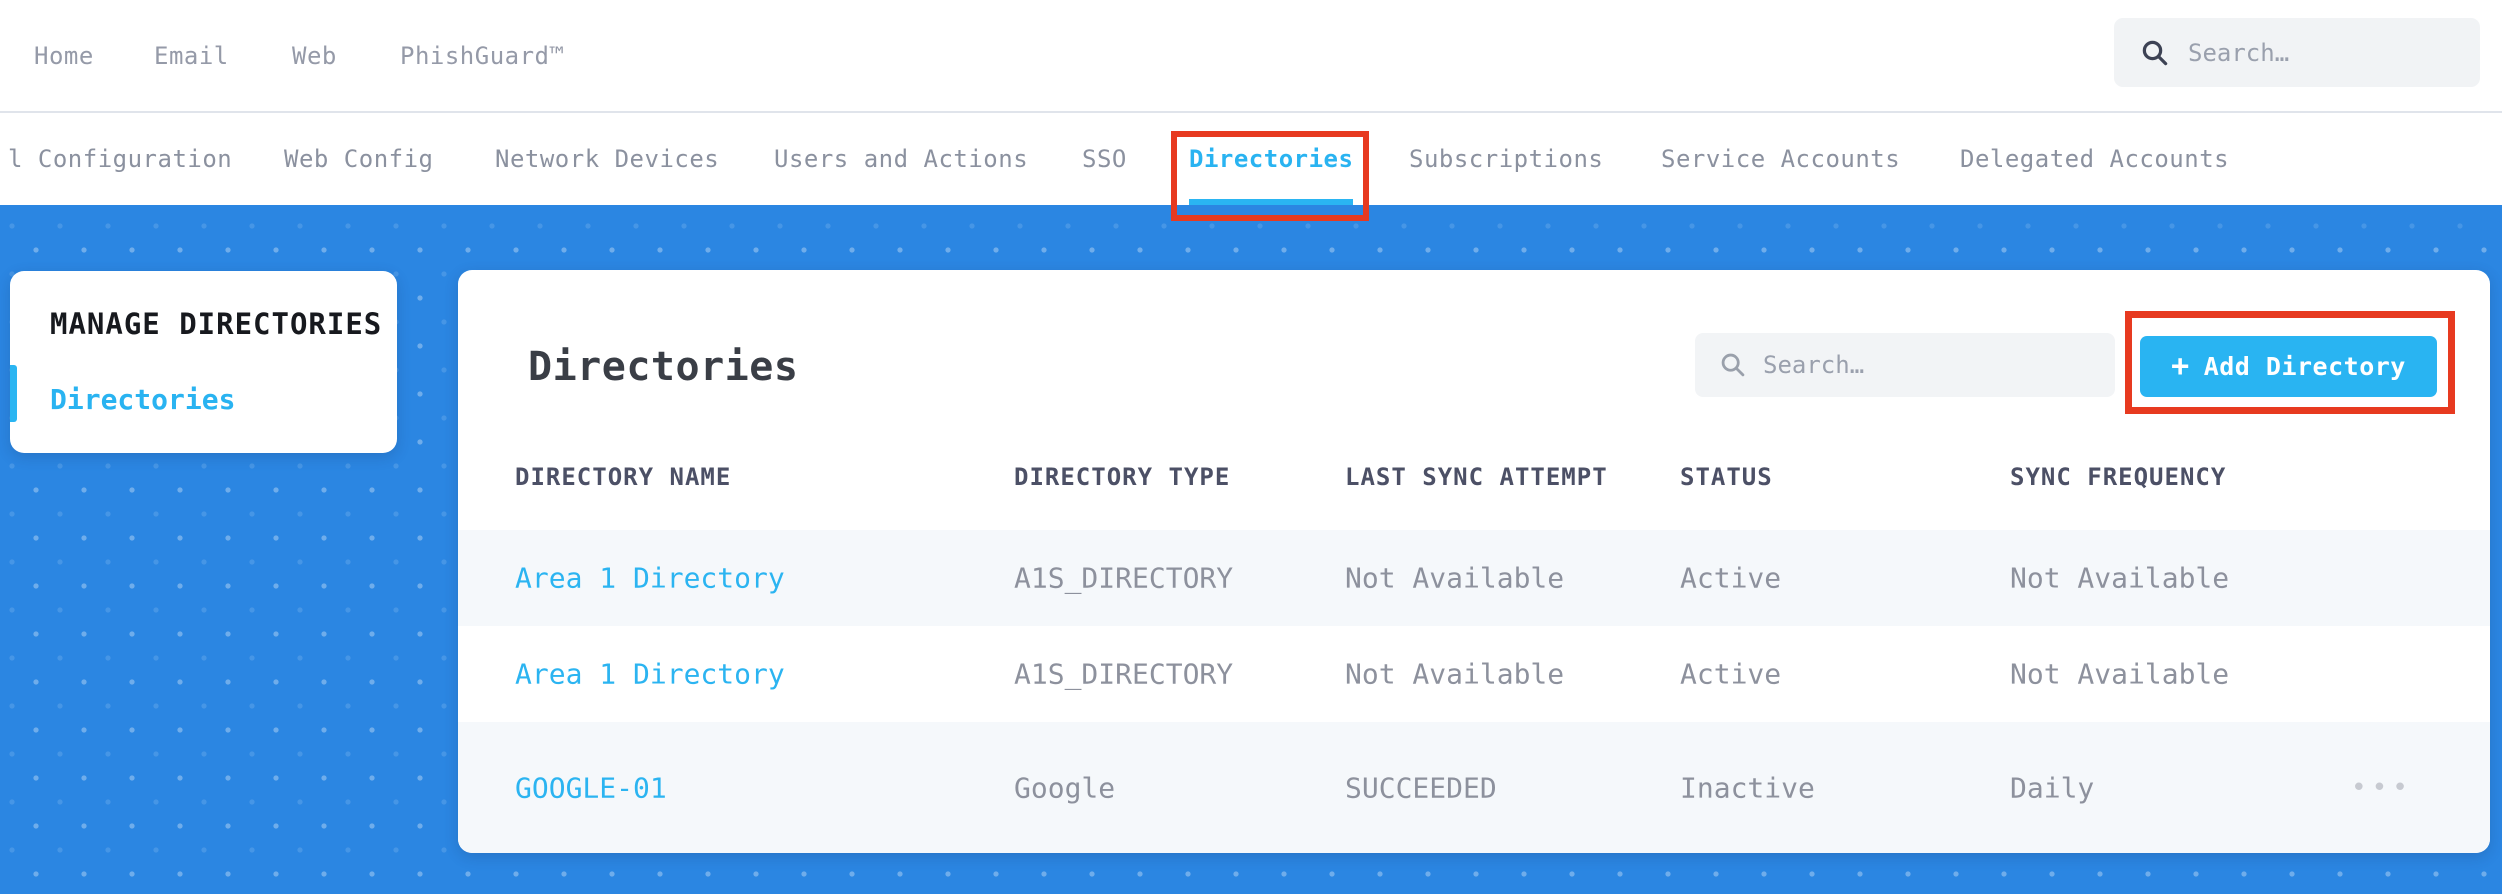  What do you see at coordinates (359, 159) in the screenshot?
I see `tab-web-config: Web Config` at bounding box center [359, 159].